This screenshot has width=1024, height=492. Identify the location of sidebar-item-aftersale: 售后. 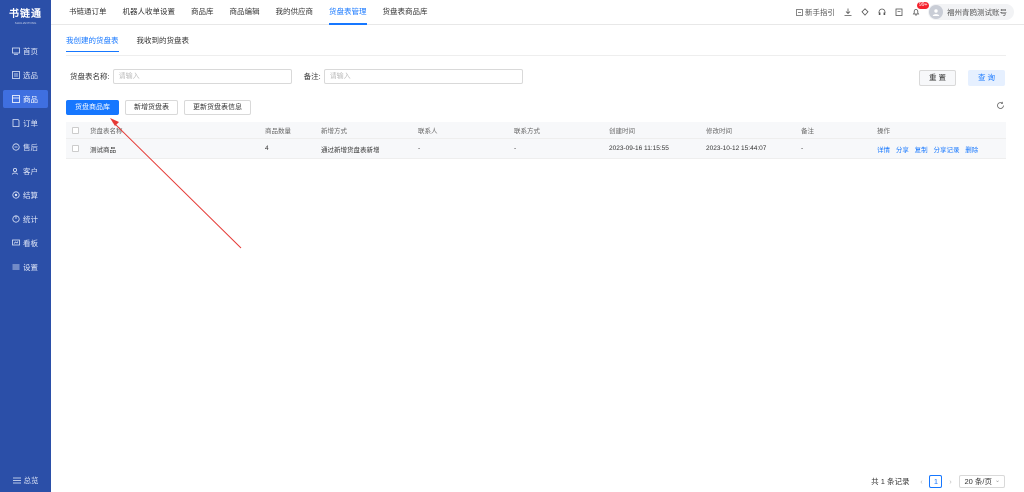
(25, 147).